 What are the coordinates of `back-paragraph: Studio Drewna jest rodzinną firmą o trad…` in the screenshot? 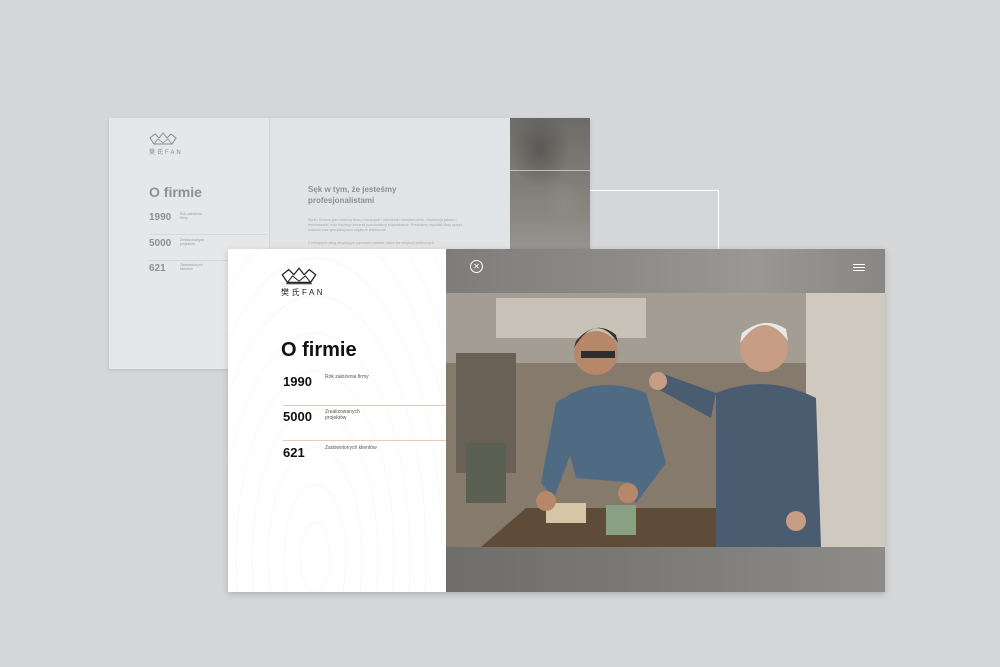 It's located at (385, 225).